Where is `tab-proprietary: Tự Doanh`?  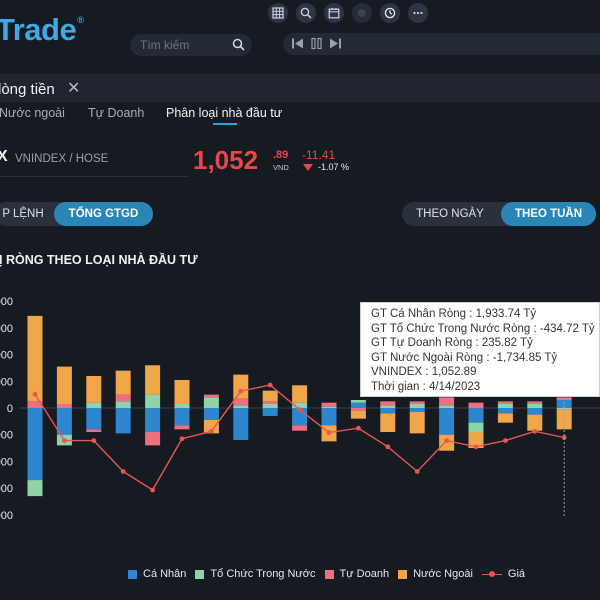
tab-proprietary: Tự Doanh is located at coordinates (116, 113).